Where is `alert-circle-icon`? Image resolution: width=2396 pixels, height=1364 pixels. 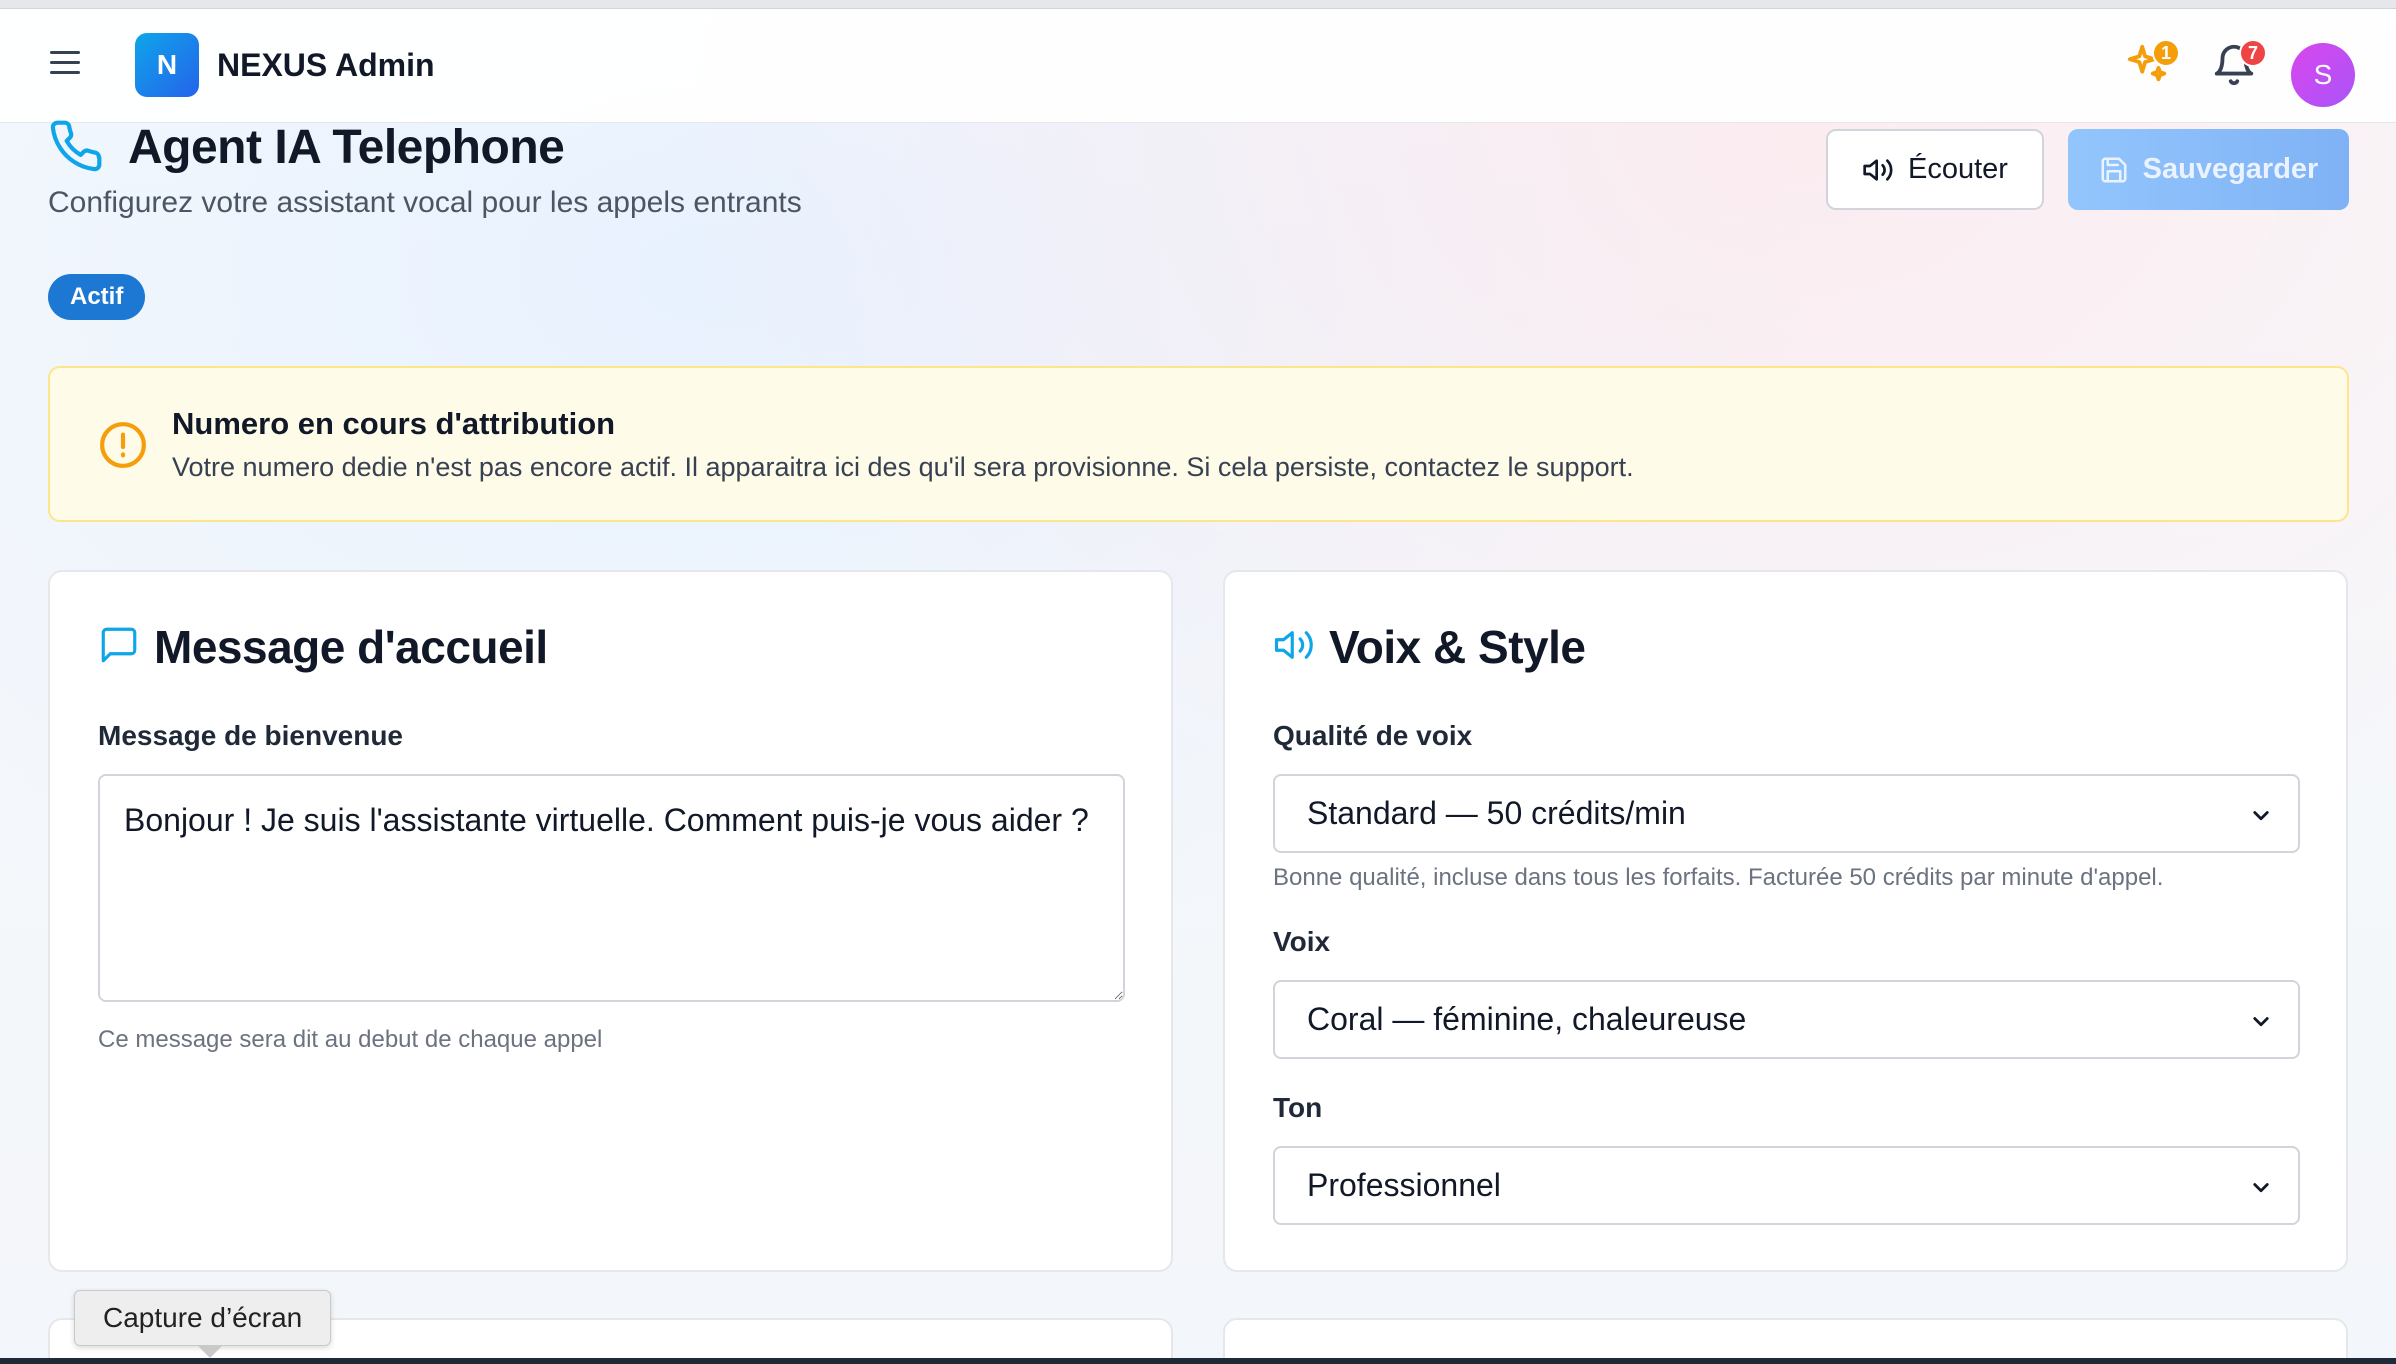 alert-circle-icon is located at coordinates (123, 445).